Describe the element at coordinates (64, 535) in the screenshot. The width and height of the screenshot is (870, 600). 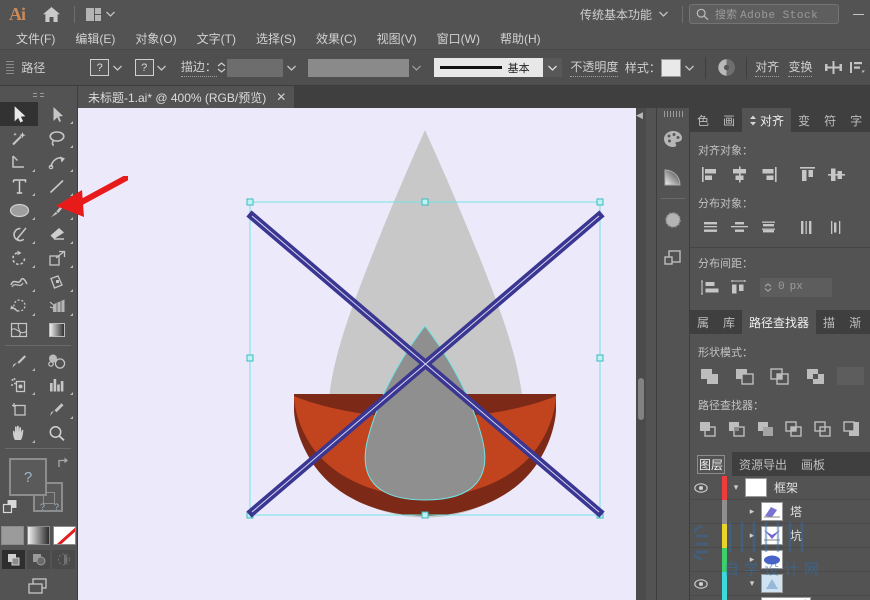
I see `none-fill-button` at that location.